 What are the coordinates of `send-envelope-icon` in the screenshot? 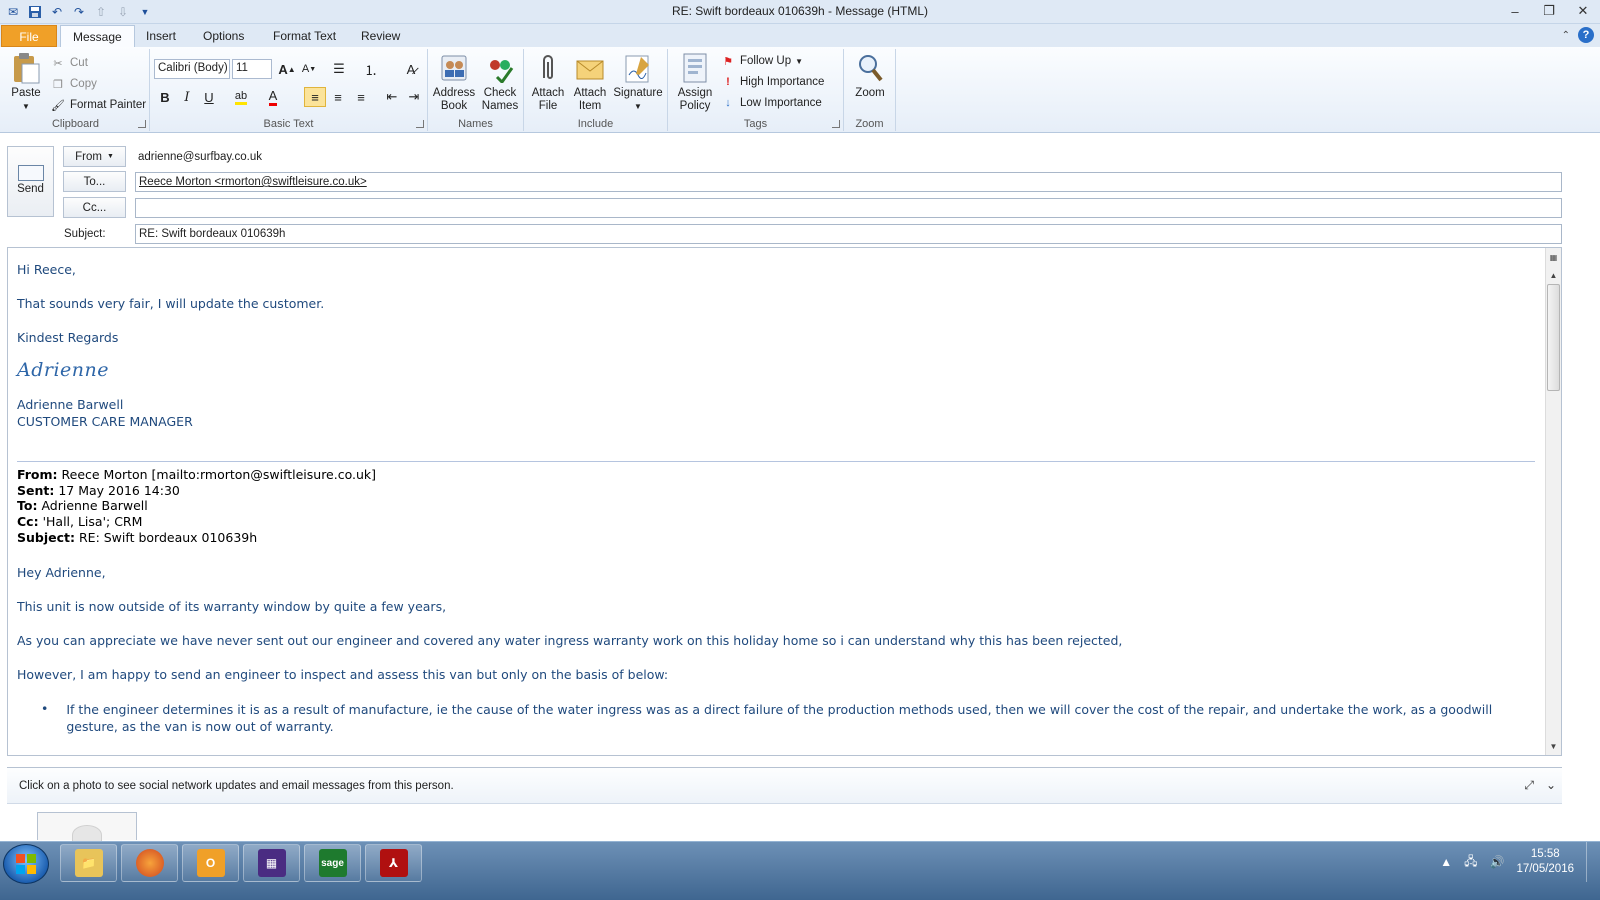 It's located at (30, 173).